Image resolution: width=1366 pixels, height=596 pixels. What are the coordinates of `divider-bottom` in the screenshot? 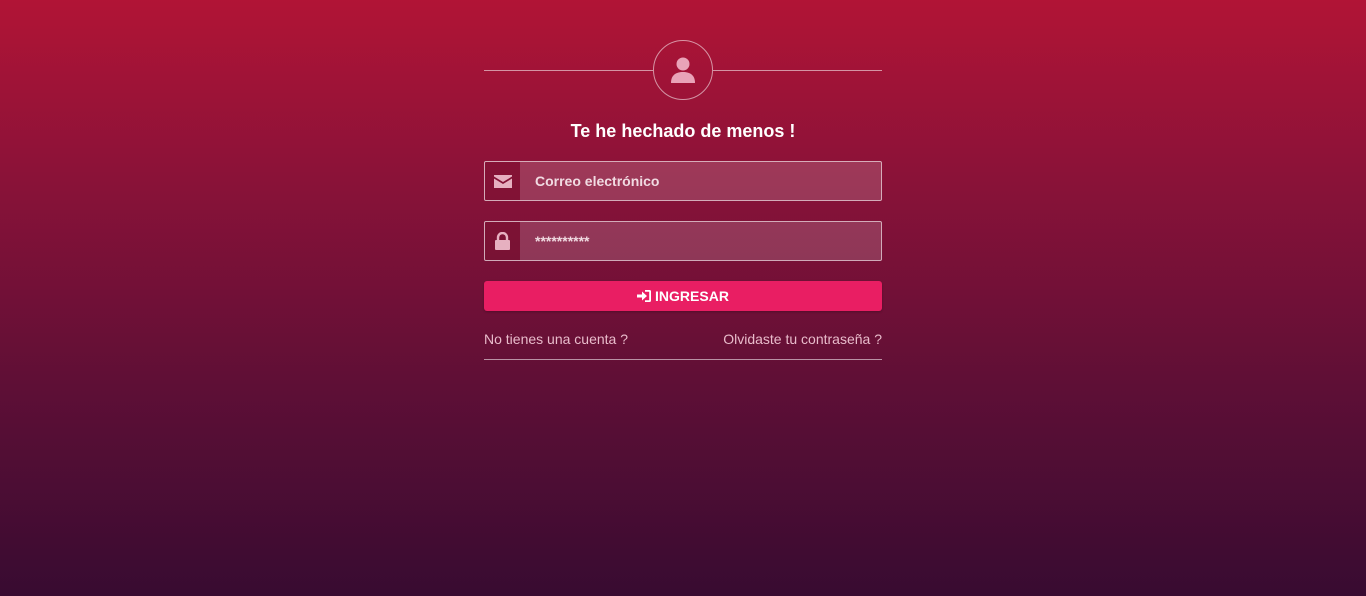 It's located at (683, 359).